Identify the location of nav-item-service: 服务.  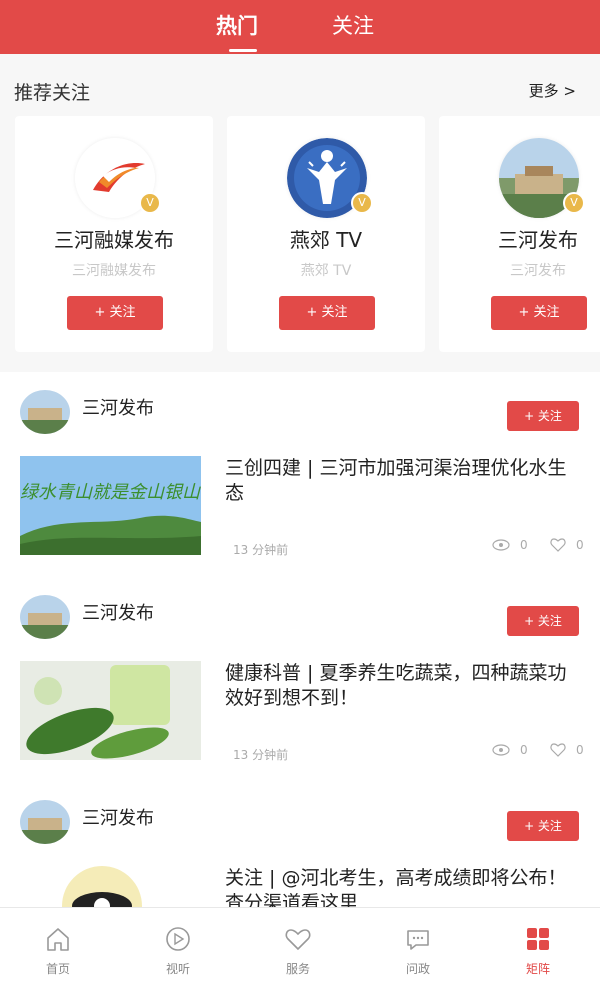
(298, 951).